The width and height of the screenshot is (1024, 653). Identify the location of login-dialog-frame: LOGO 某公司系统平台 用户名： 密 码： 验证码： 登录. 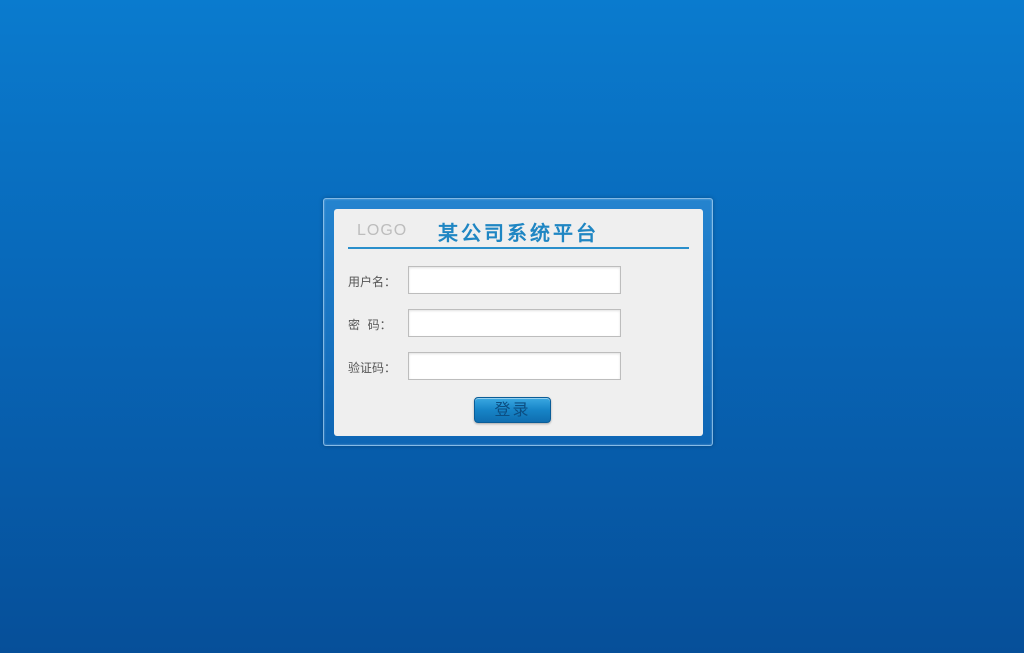
(518, 322).